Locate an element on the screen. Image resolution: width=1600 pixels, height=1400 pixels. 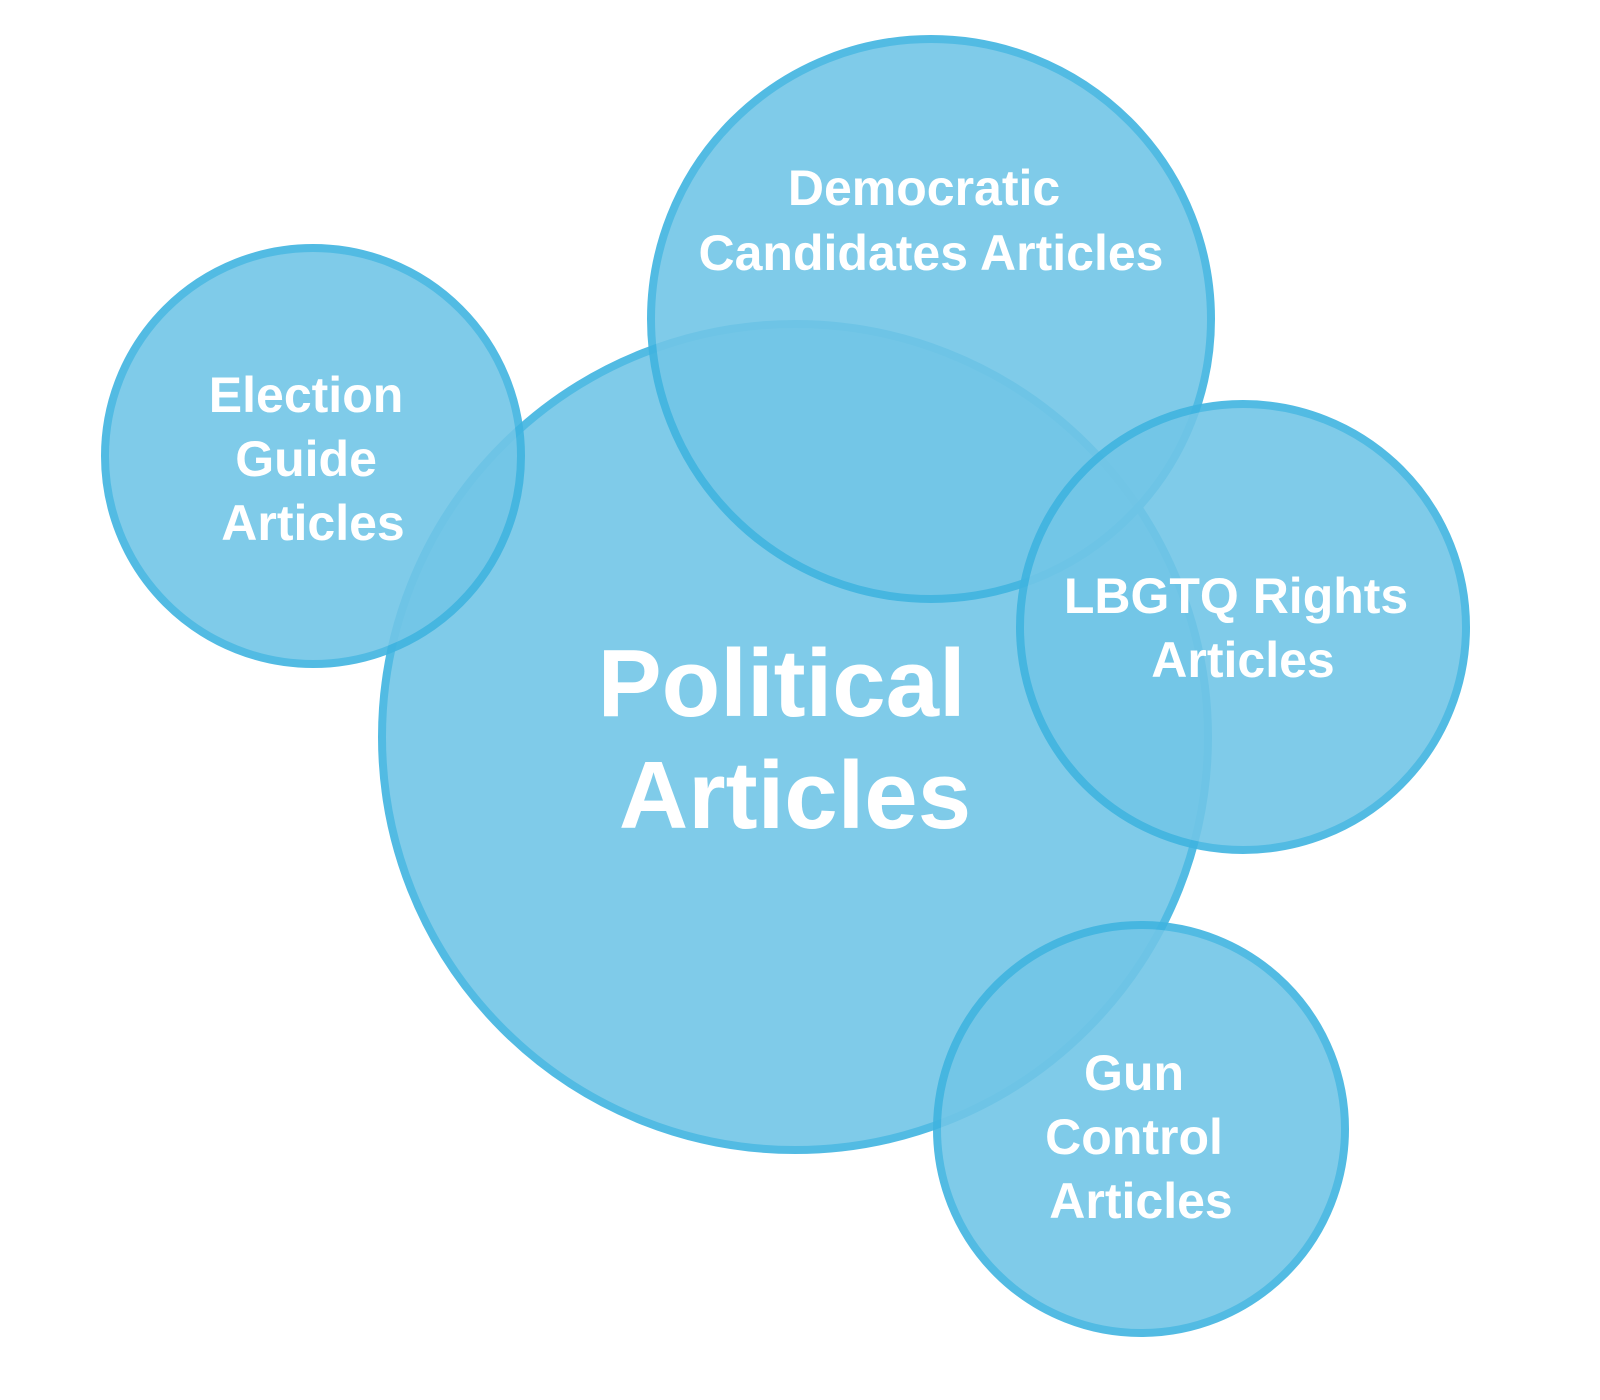
lbgtq-rights-label-line: LBGTQ Rights is located at coordinates (1236, 596).